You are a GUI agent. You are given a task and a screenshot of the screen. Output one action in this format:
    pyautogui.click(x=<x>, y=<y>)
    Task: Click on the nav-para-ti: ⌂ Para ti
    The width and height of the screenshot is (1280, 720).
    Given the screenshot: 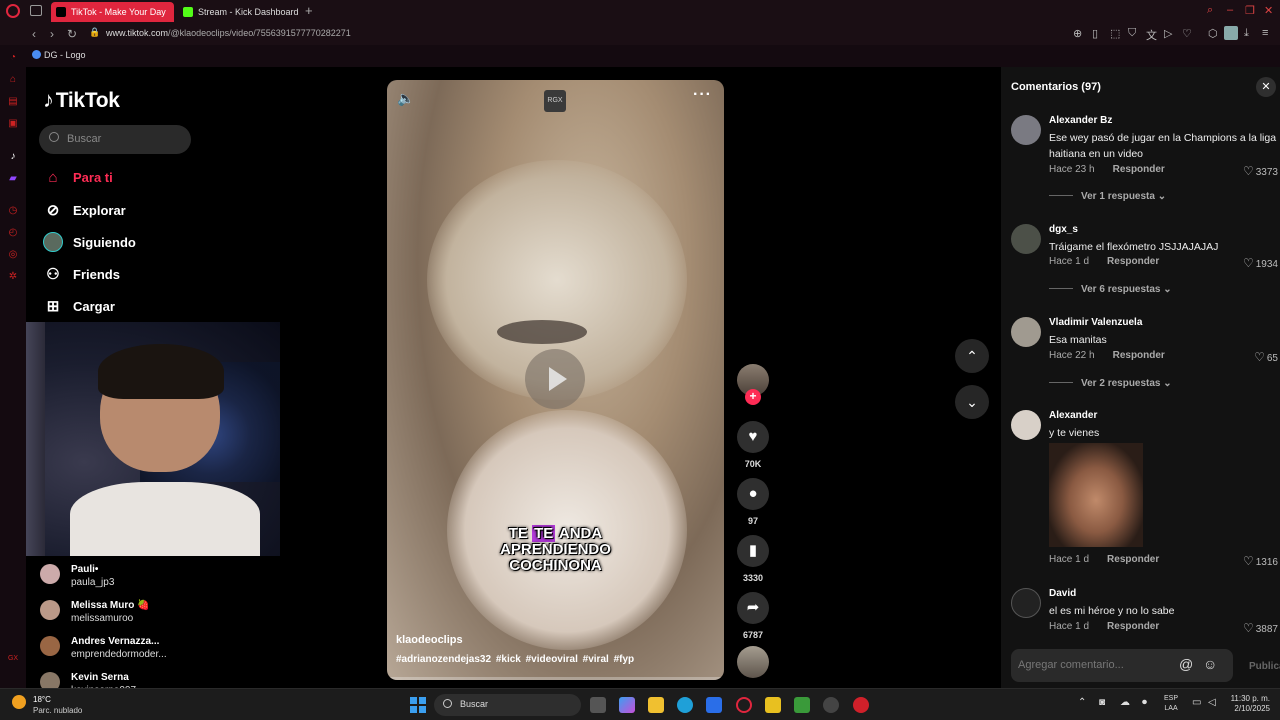 What is the action you would take?
    pyautogui.click(x=77, y=177)
    